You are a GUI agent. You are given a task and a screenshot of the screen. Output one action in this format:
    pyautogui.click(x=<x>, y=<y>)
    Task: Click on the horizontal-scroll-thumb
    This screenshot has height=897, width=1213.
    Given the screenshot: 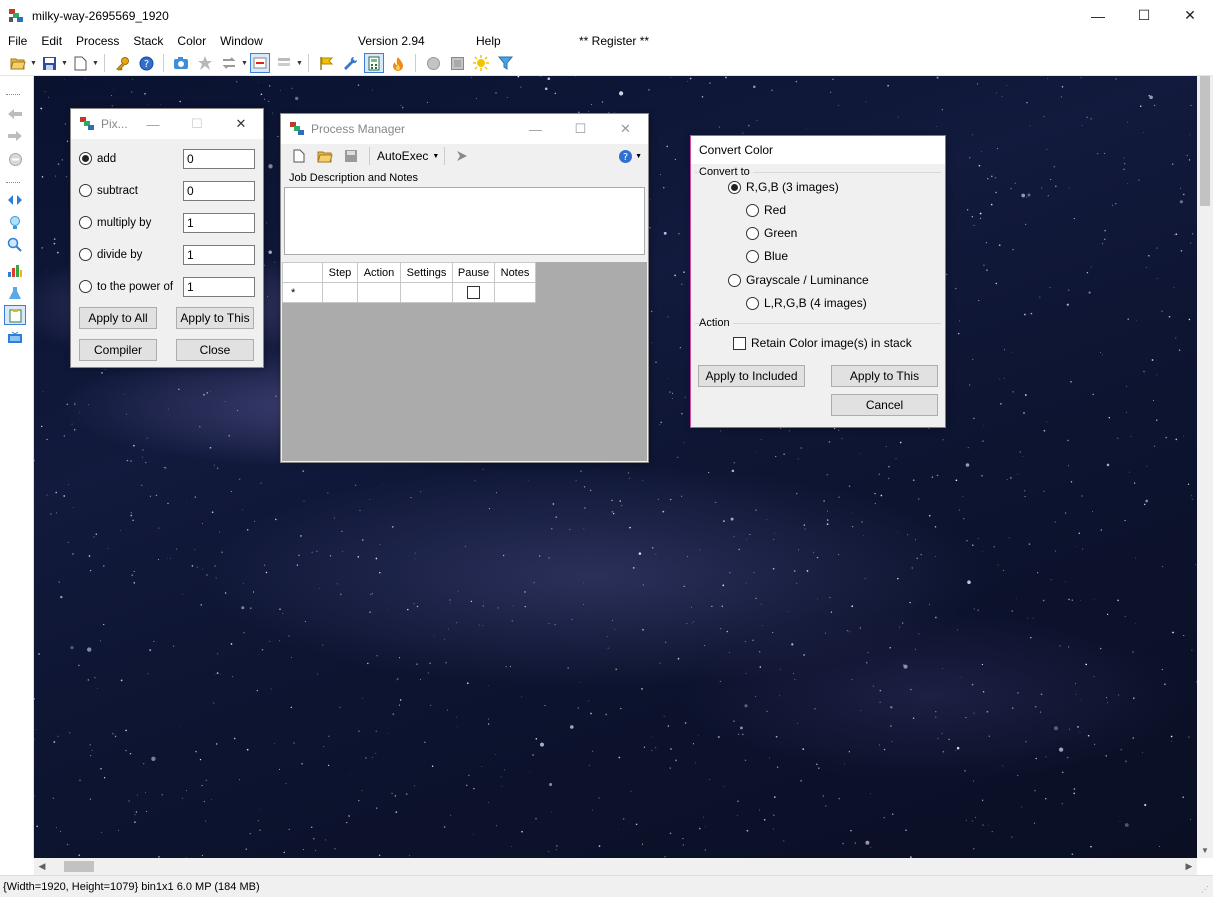 What is the action you would take?
    pyautogui.click(x=79, y=866)
    